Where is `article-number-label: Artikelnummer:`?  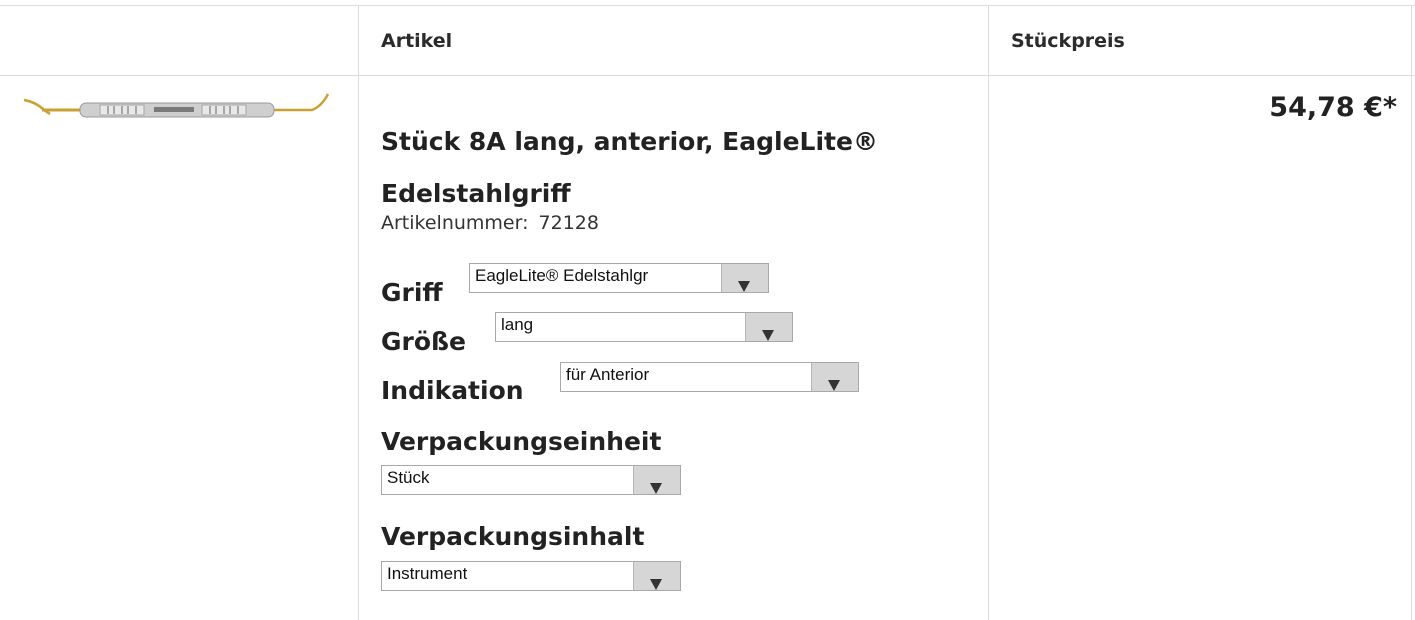 article-number-label: Artikelnummer: is located at coordinates (455, 223).